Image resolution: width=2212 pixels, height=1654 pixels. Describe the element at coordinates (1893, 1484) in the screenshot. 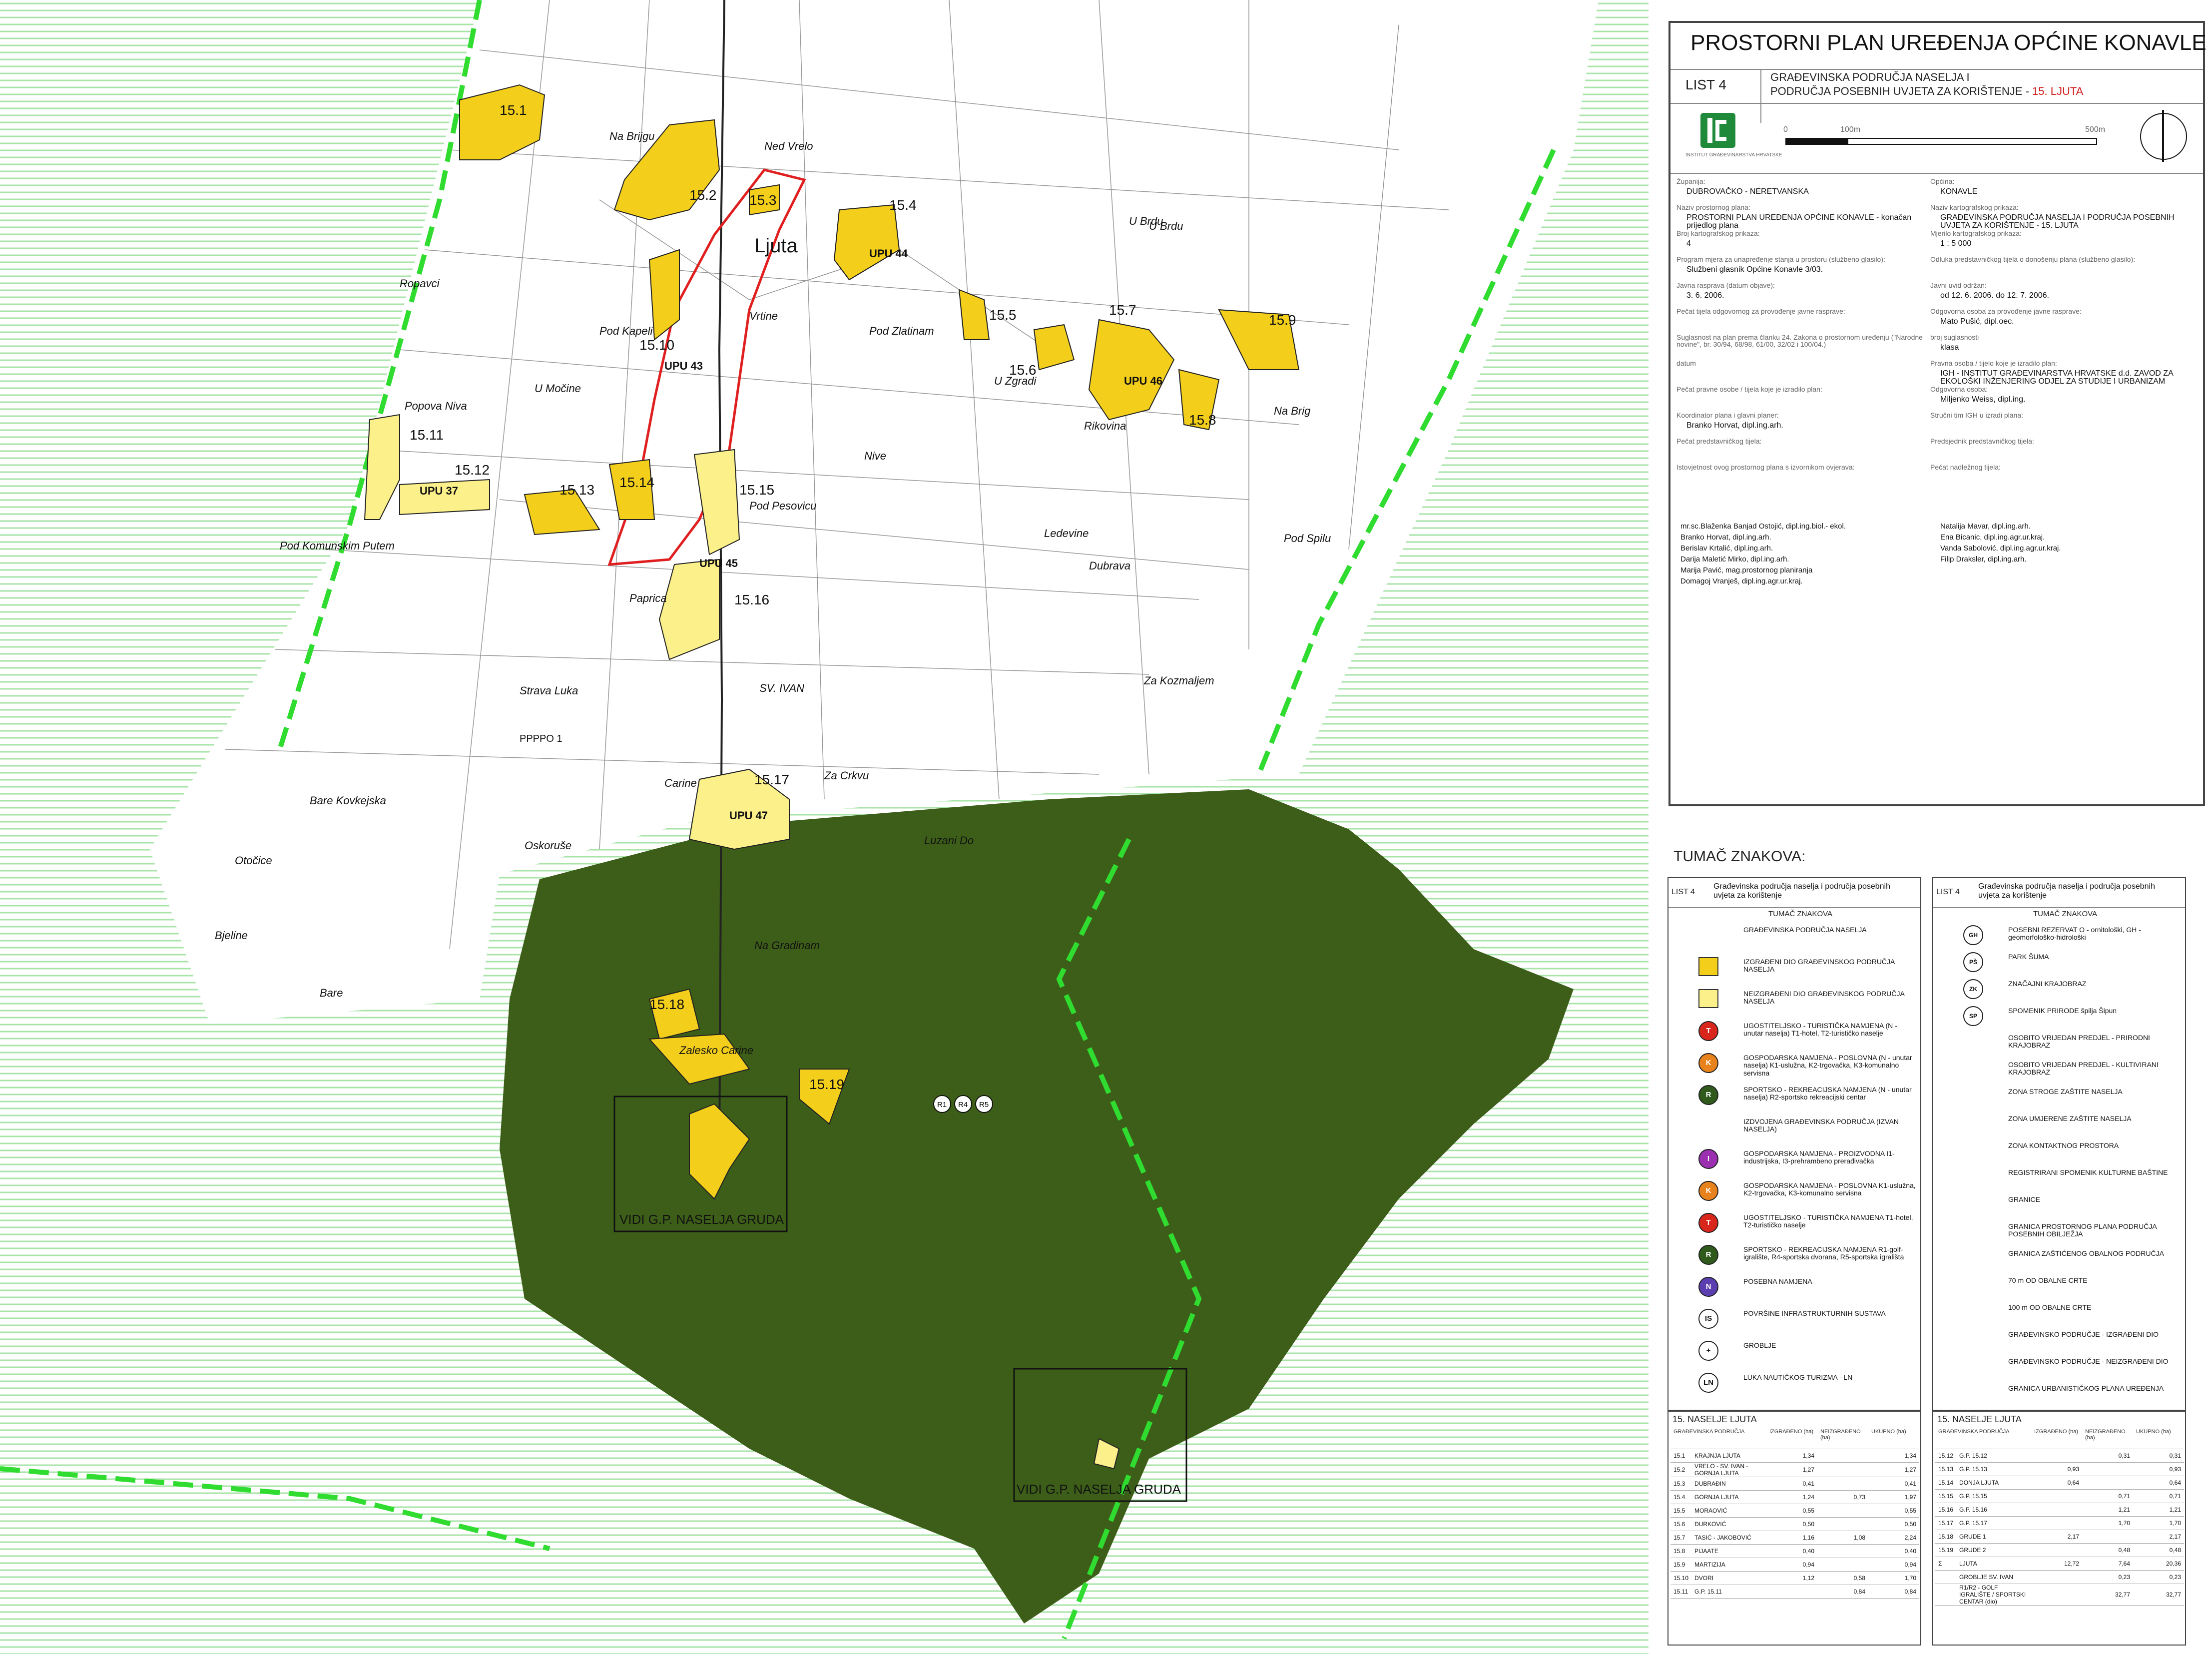

I see `table-cell: 0,41` at that location.